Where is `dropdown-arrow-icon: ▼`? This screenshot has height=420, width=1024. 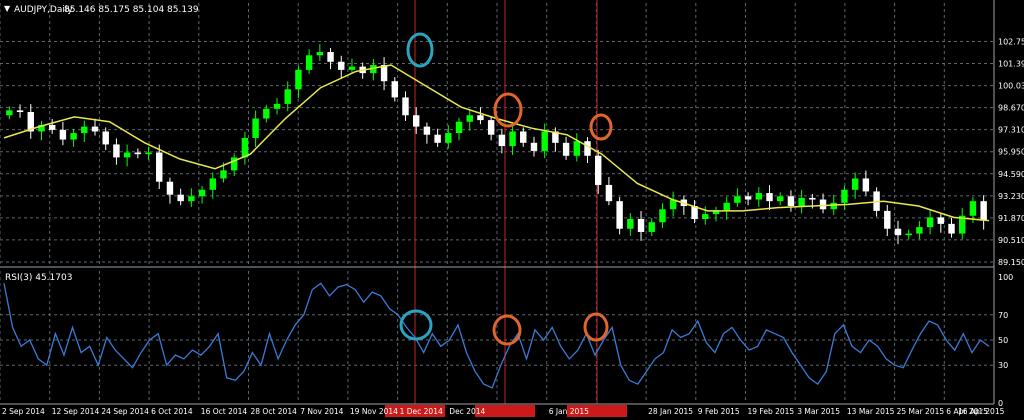
dropdown-arrow-icon: ▼ is located at coordinates (7, 8).